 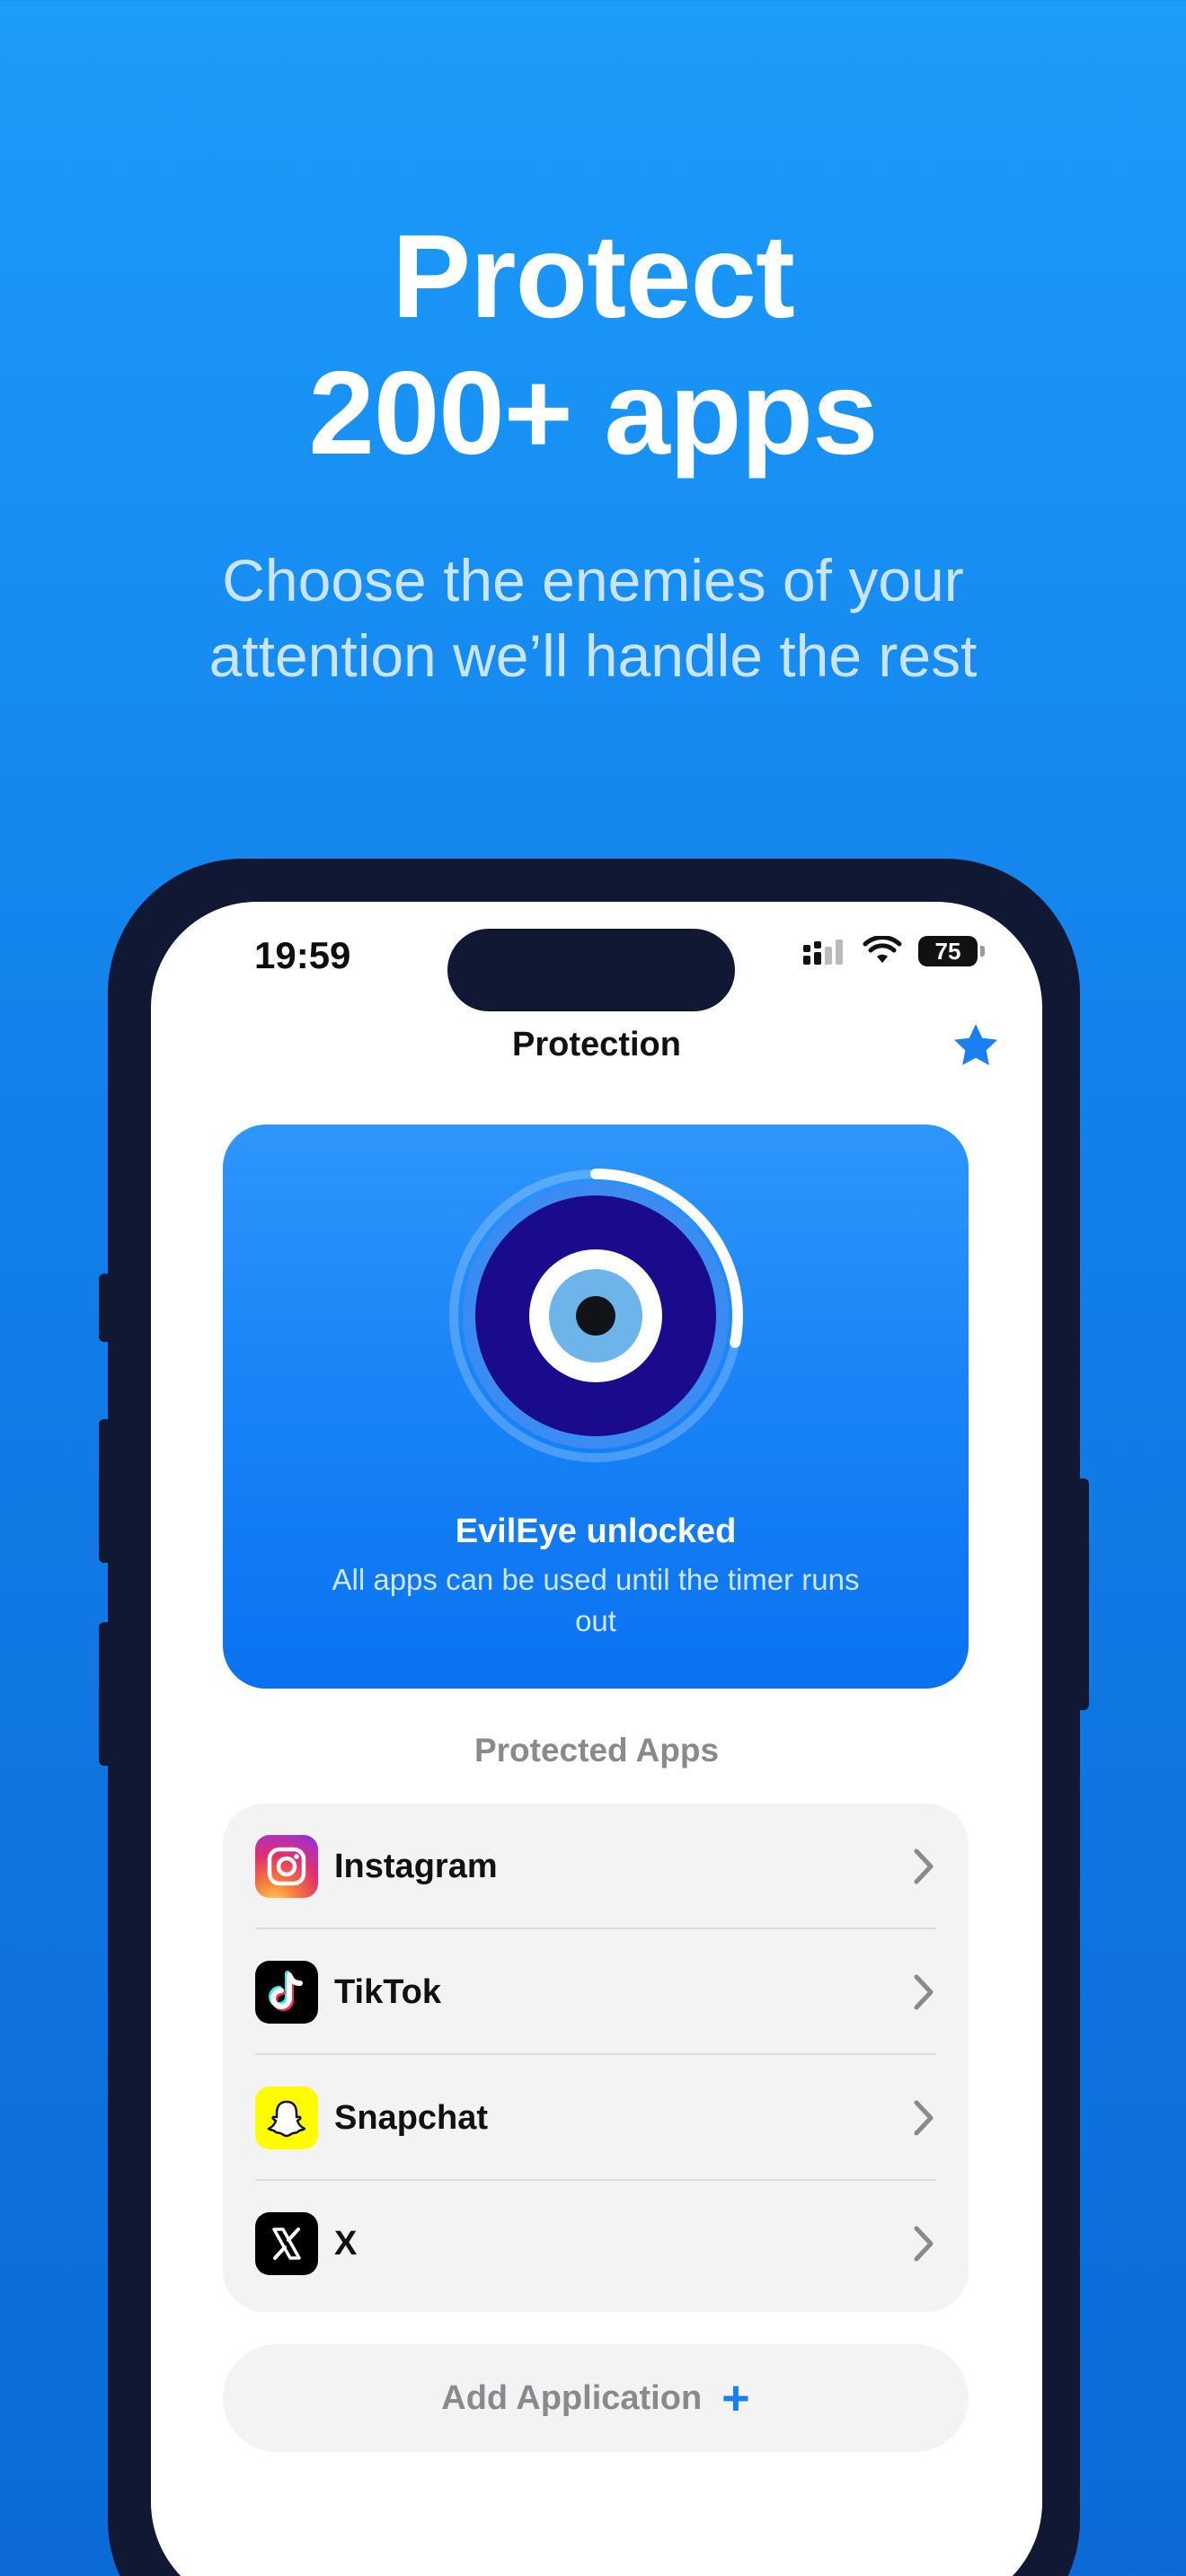 What do you see at coordinates (105, 1694) in the screenshot?
I see `phone-volume-down-button` at bounding box center [105, 1694].